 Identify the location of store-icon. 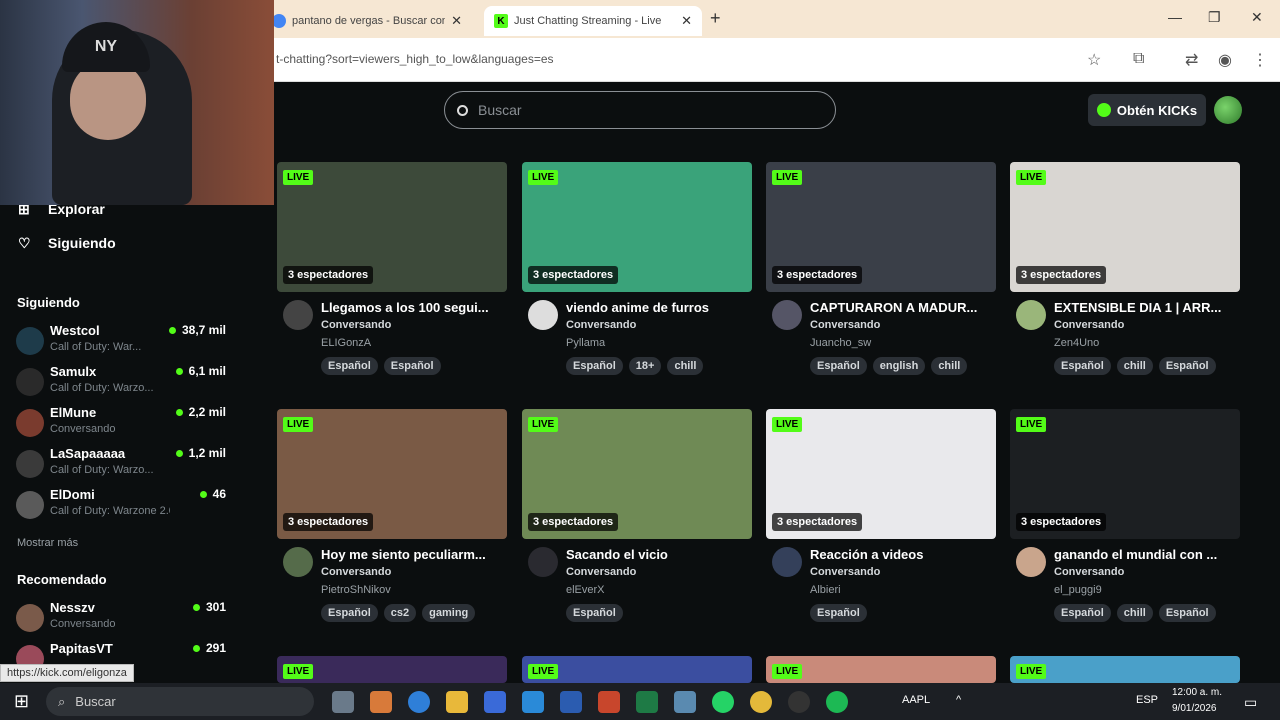
(495, 702).